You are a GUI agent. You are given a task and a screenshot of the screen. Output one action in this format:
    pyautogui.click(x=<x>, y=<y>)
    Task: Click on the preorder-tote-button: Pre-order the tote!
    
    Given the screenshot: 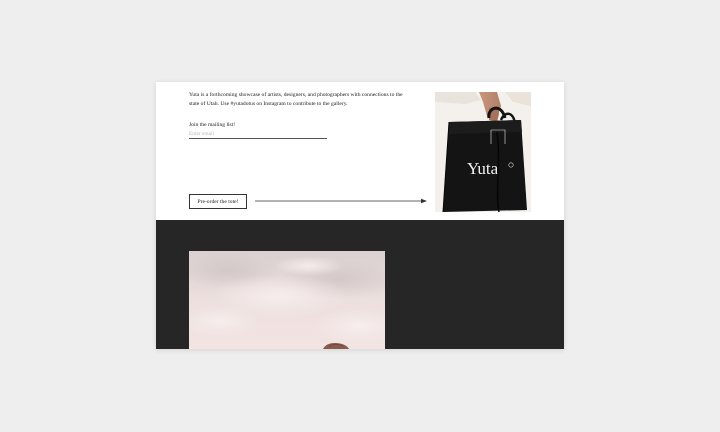 What is the action you would take?
    pyautogui.click(x=218, y=201)
    